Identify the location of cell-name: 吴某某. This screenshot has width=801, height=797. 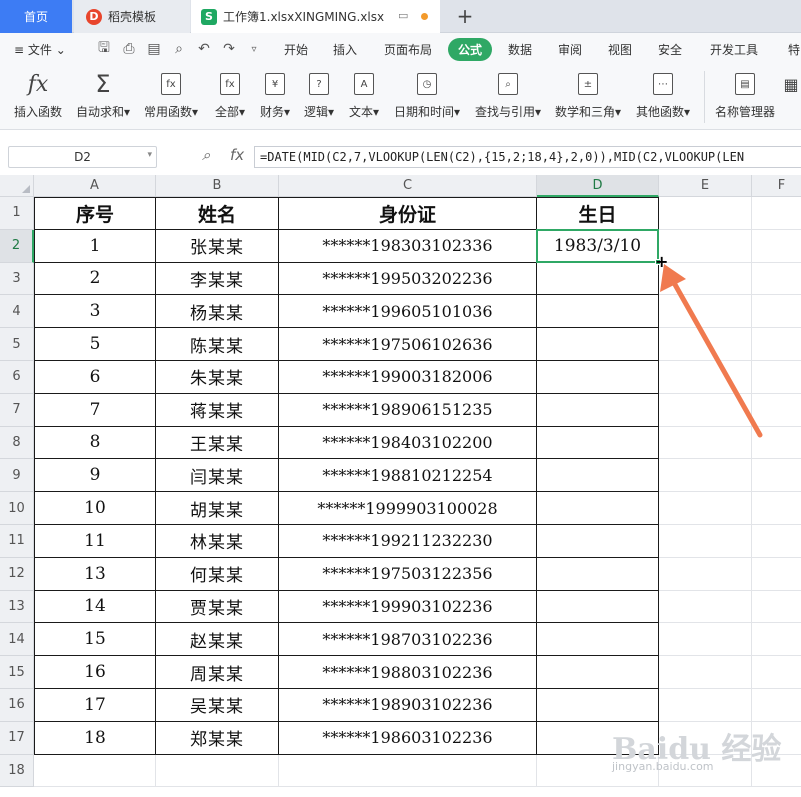
(217, 705).